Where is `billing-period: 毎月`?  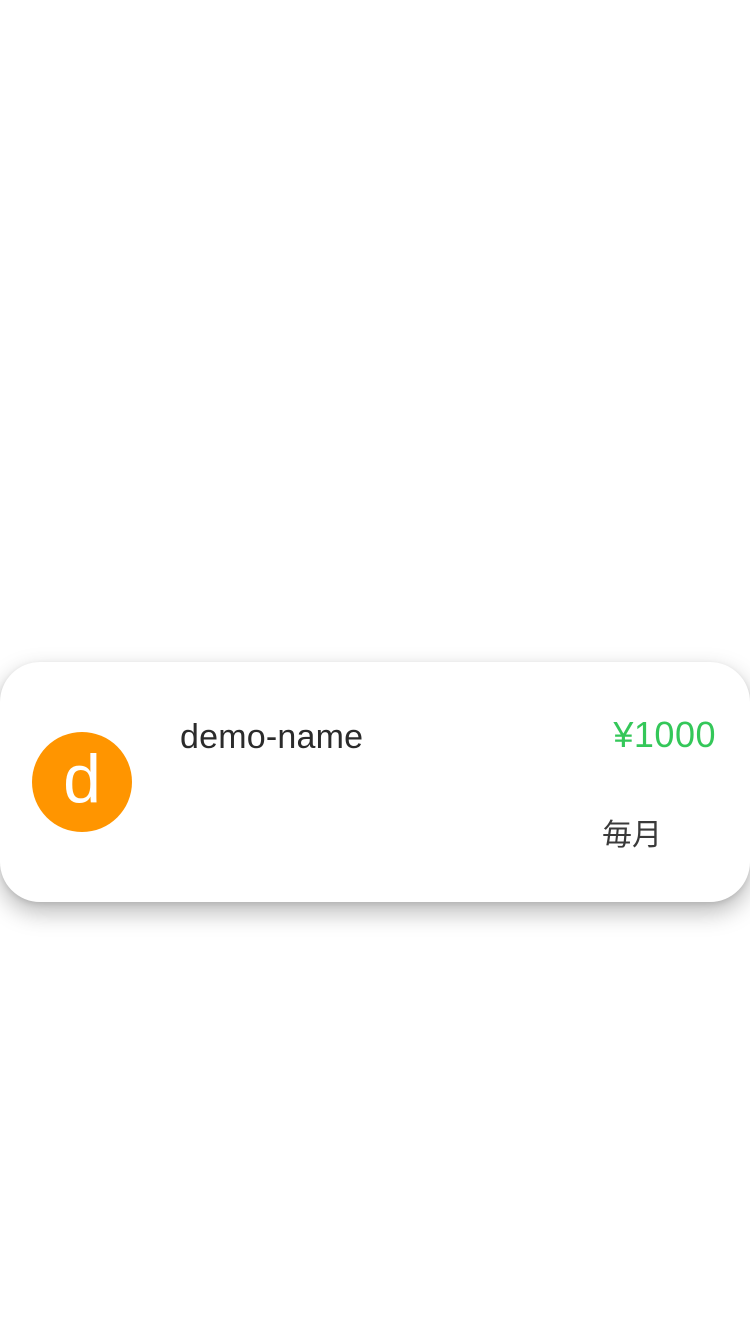
billing-period: 毎月 is located at coordinates (632, 835).